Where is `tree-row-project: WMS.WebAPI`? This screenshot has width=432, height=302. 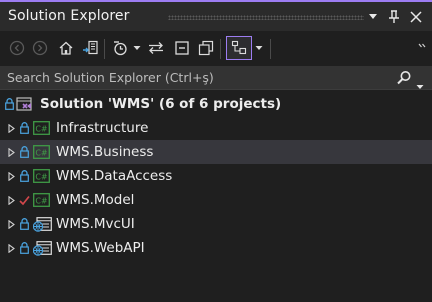 tree-row-project: WMS.WebAPI is located at coordinates (216, 248).